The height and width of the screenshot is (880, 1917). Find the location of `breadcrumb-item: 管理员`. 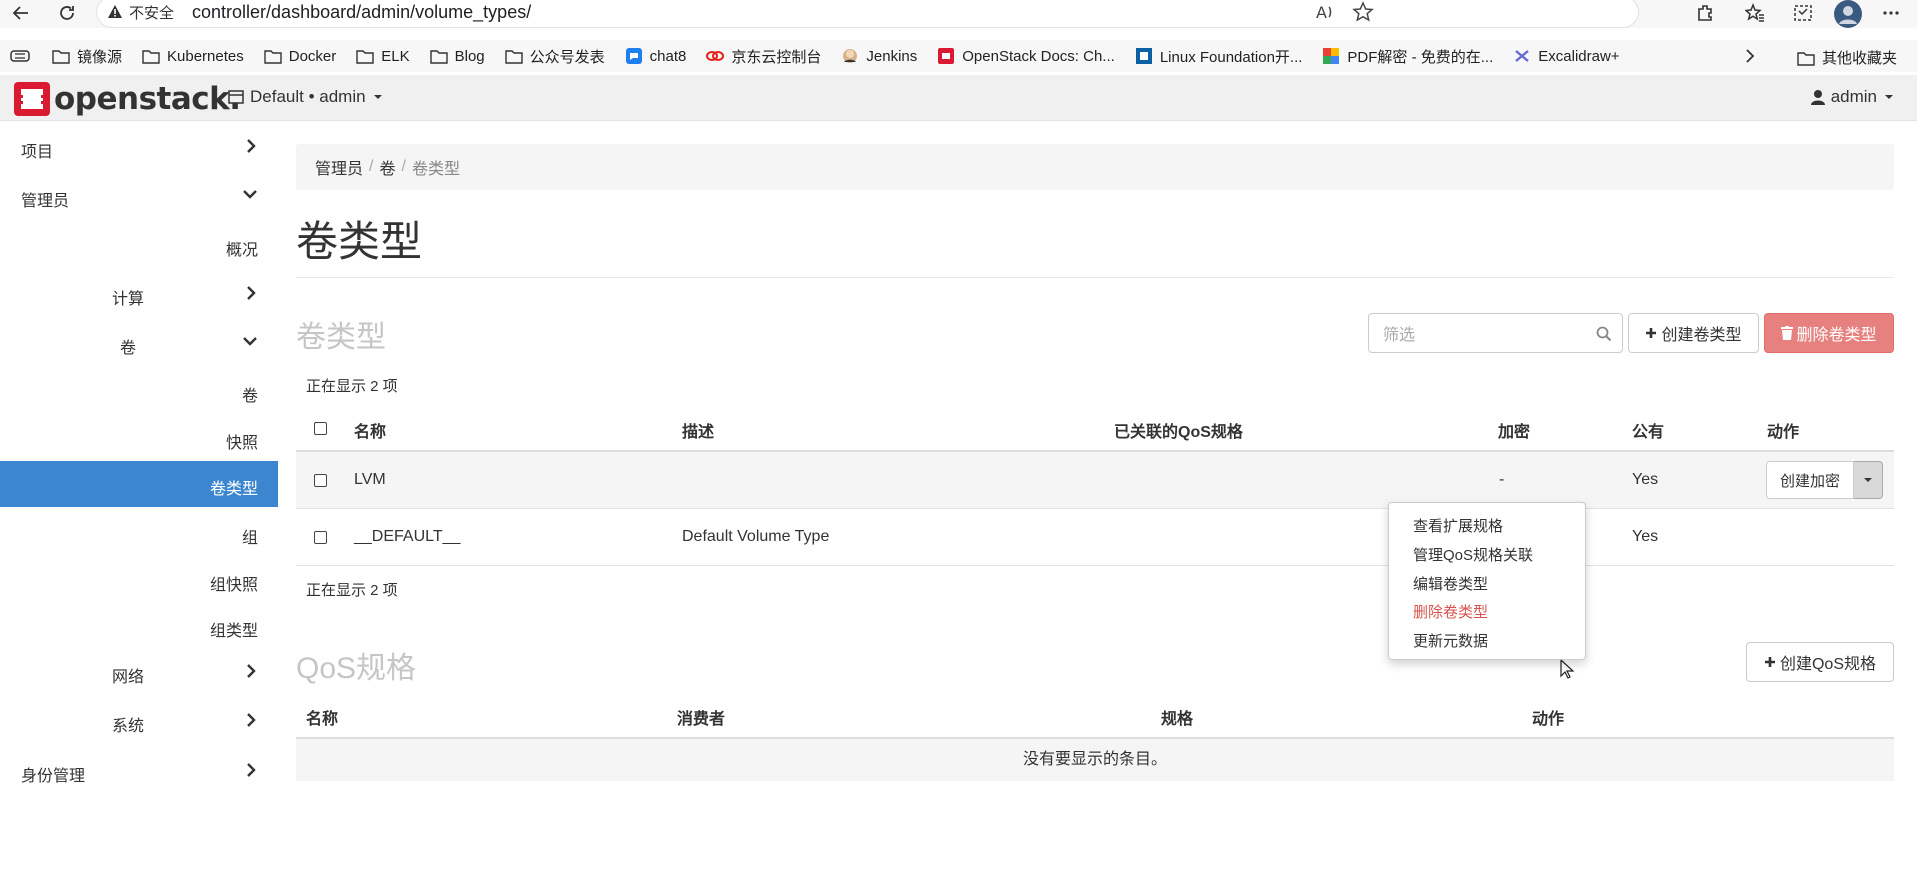

breadcrumb-item: 管理员 is located at coordinates (339, 167).